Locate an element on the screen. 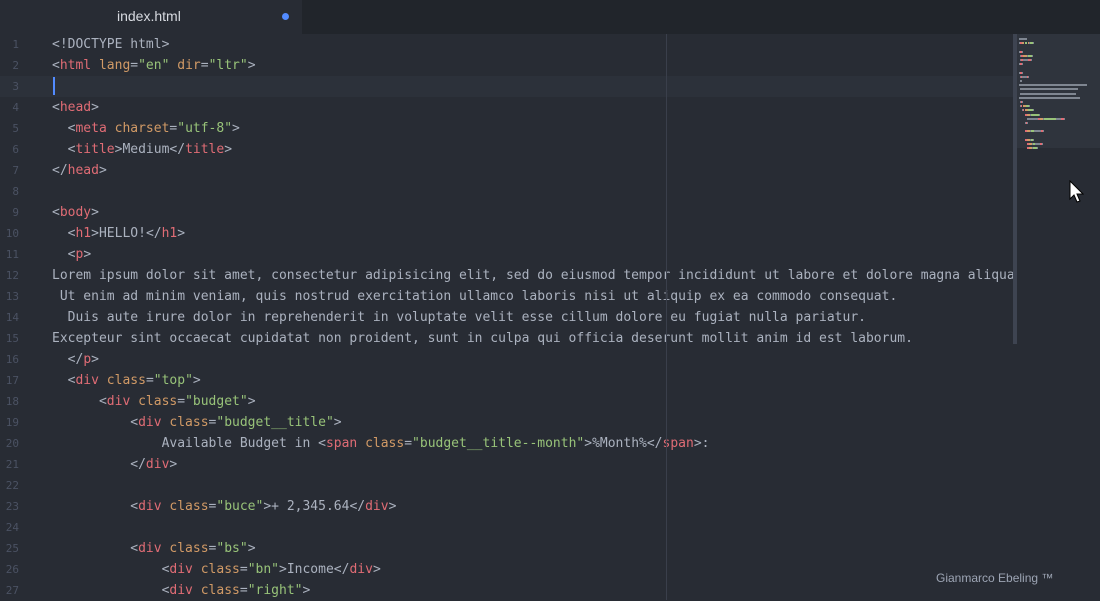 This screenshot has height=601, width=1100. line-number: 6 is located at coordinates (15, 149).